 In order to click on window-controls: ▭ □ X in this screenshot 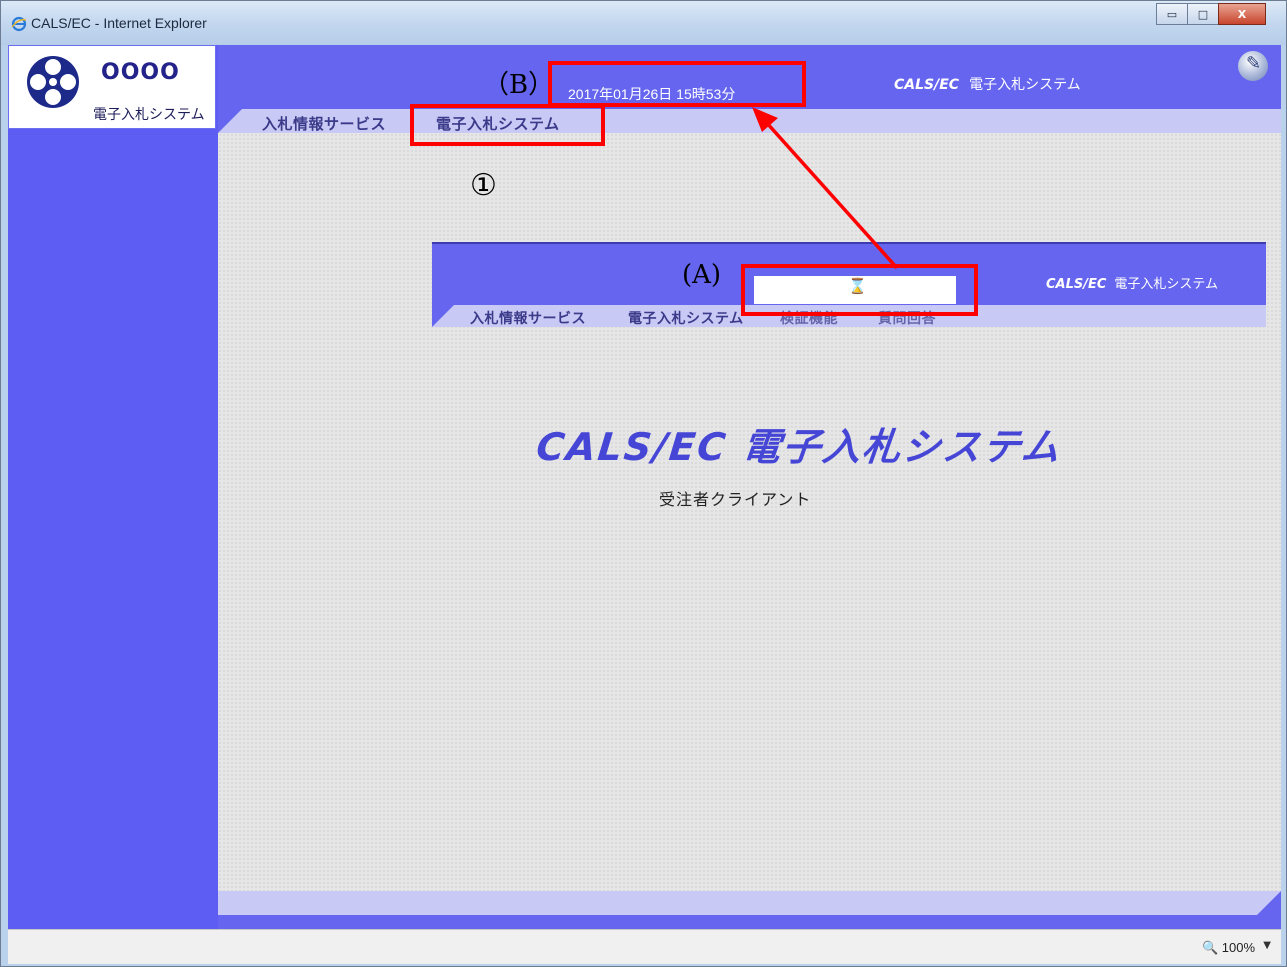, I will do `click(1211, 14)`.